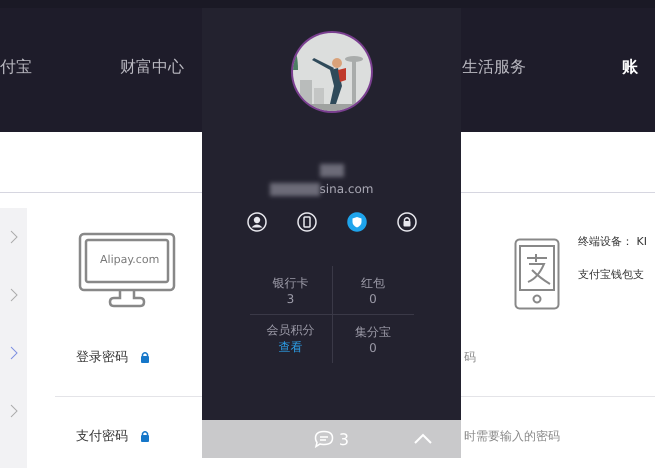 The height and width of the screenshot is (468, 655). I want to click on blurred-text, so click(295, 189).